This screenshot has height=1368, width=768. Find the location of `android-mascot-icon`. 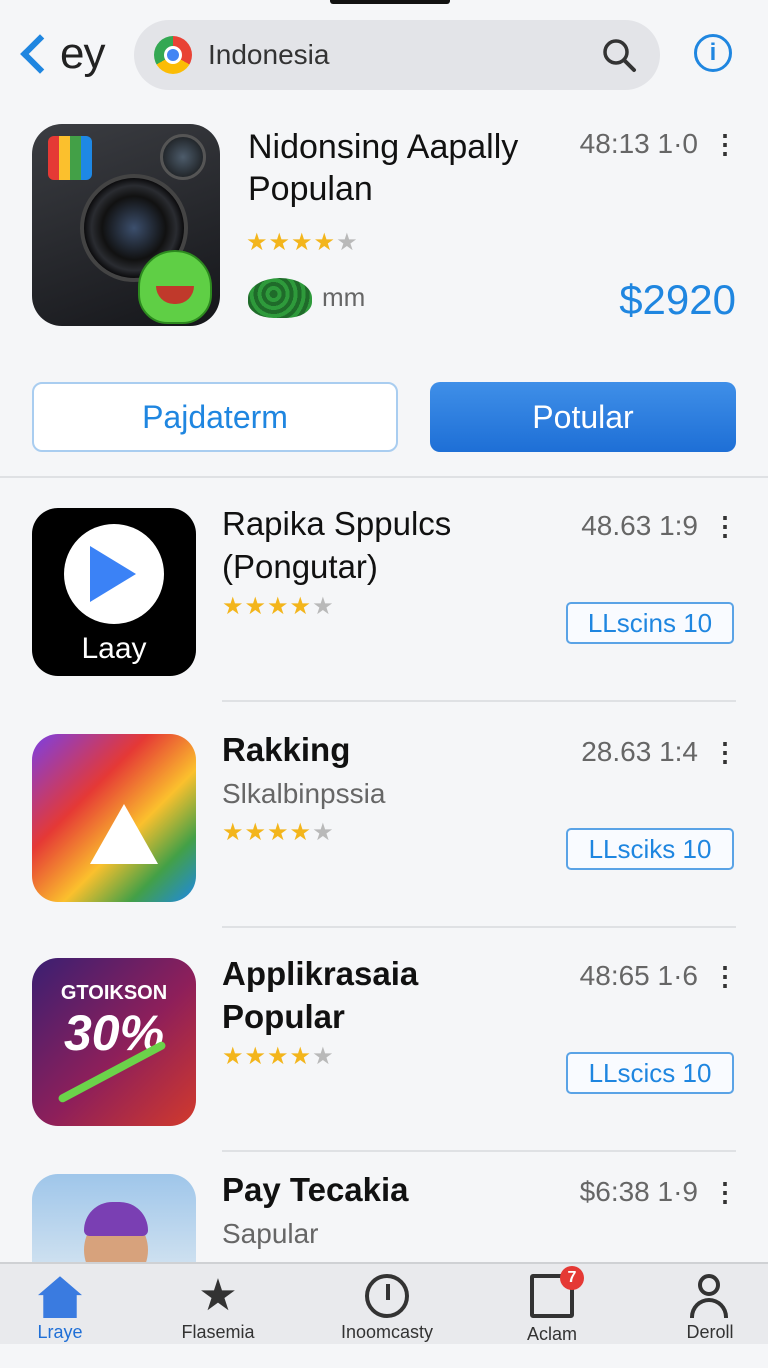

android-mascot-icon is located at coordinates (175, 287).